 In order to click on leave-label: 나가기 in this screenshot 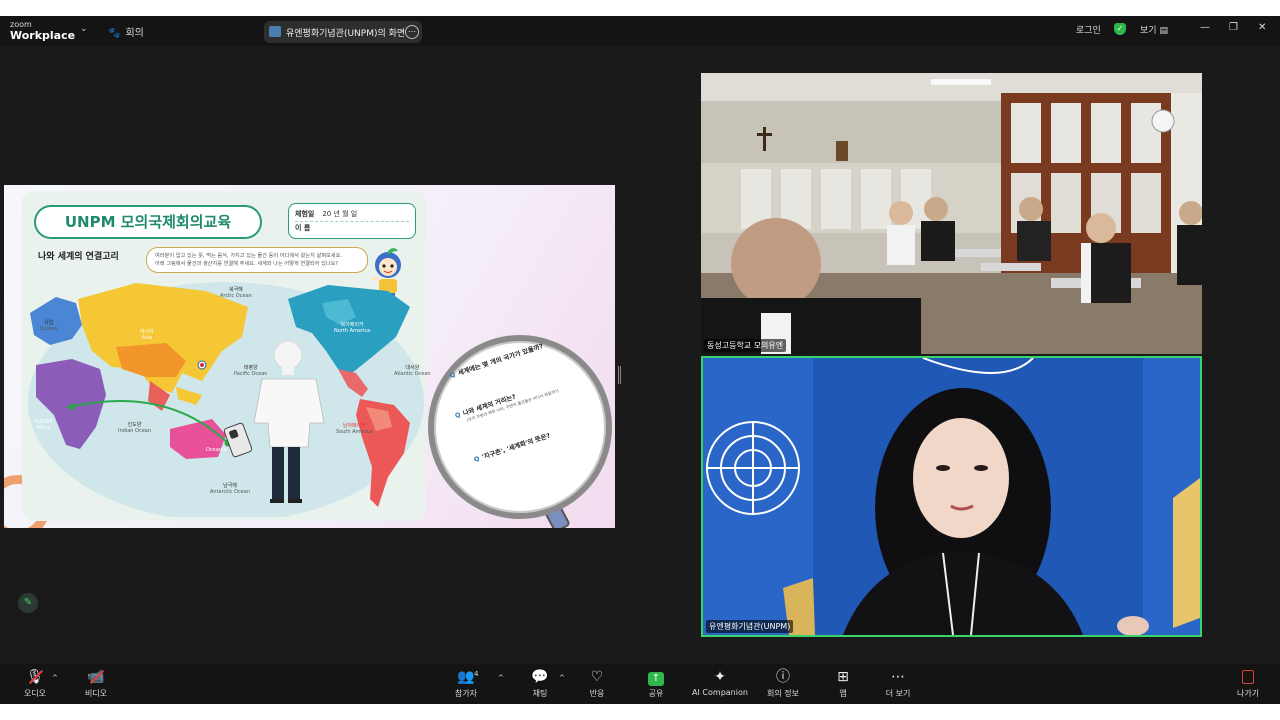, I will do `click(1248, 693)`.